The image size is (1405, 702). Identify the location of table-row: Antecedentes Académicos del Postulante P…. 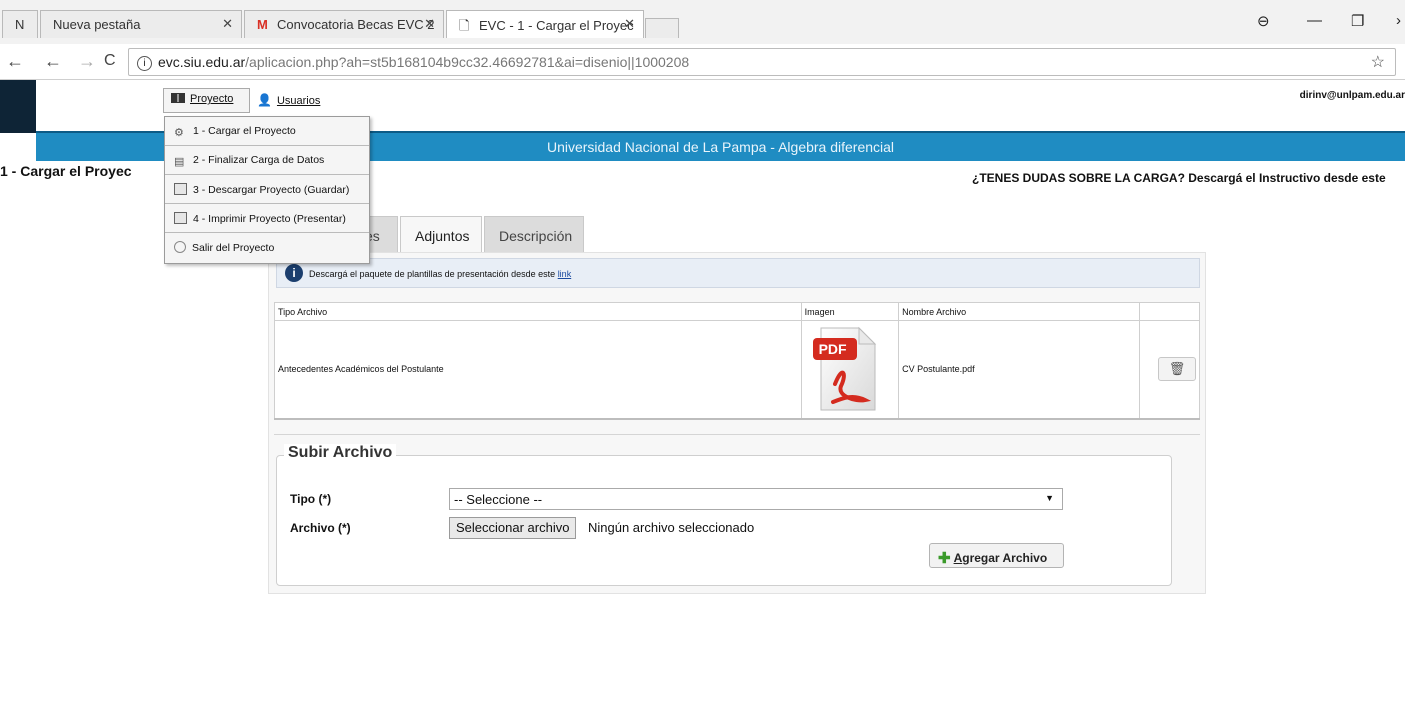
(737, 370).